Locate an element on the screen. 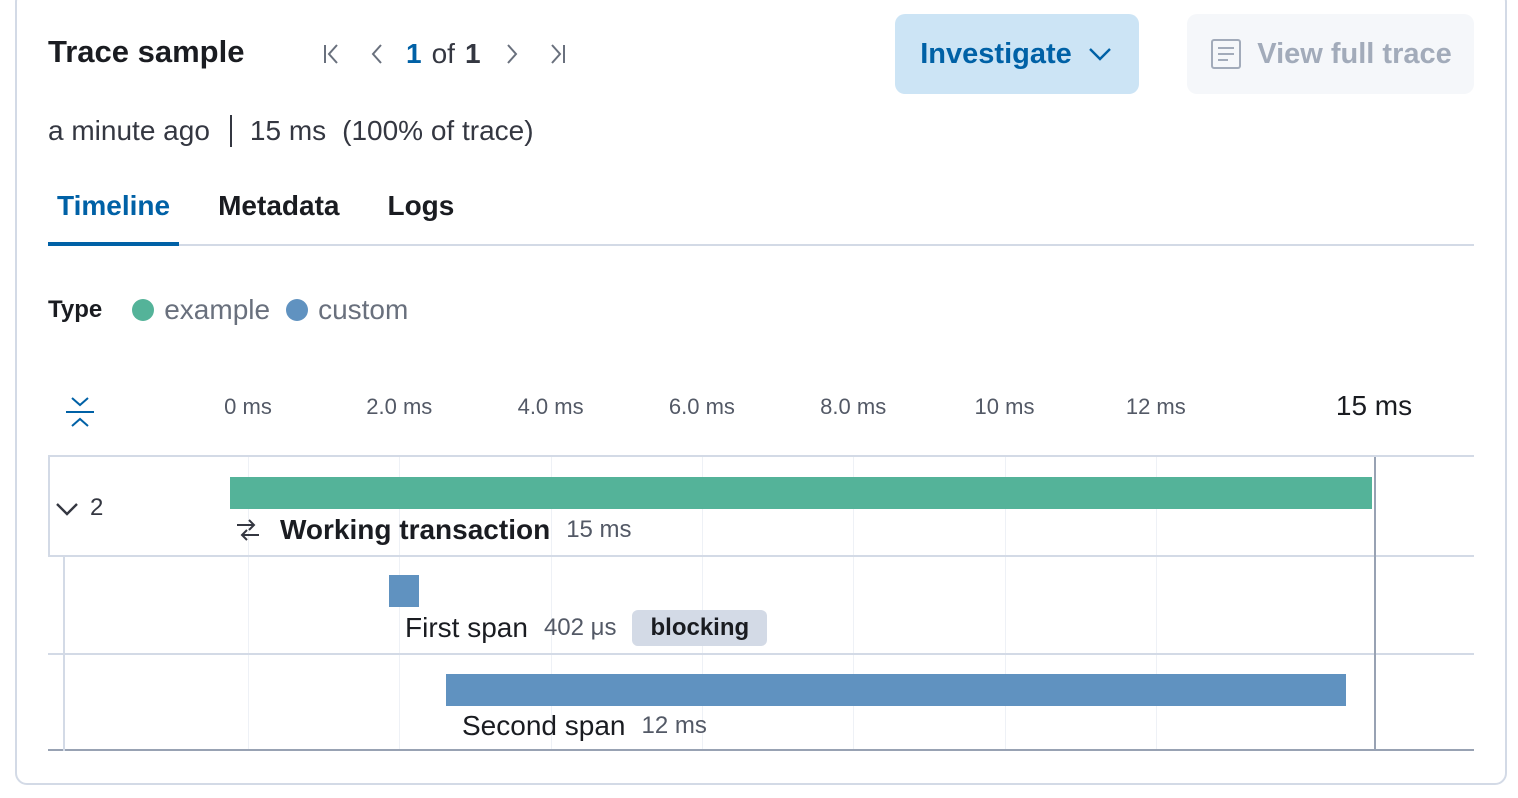 Image resolution: width=1518 pixels, height=798 pixels. page-of-label: of is located at coordinates (443, 53).